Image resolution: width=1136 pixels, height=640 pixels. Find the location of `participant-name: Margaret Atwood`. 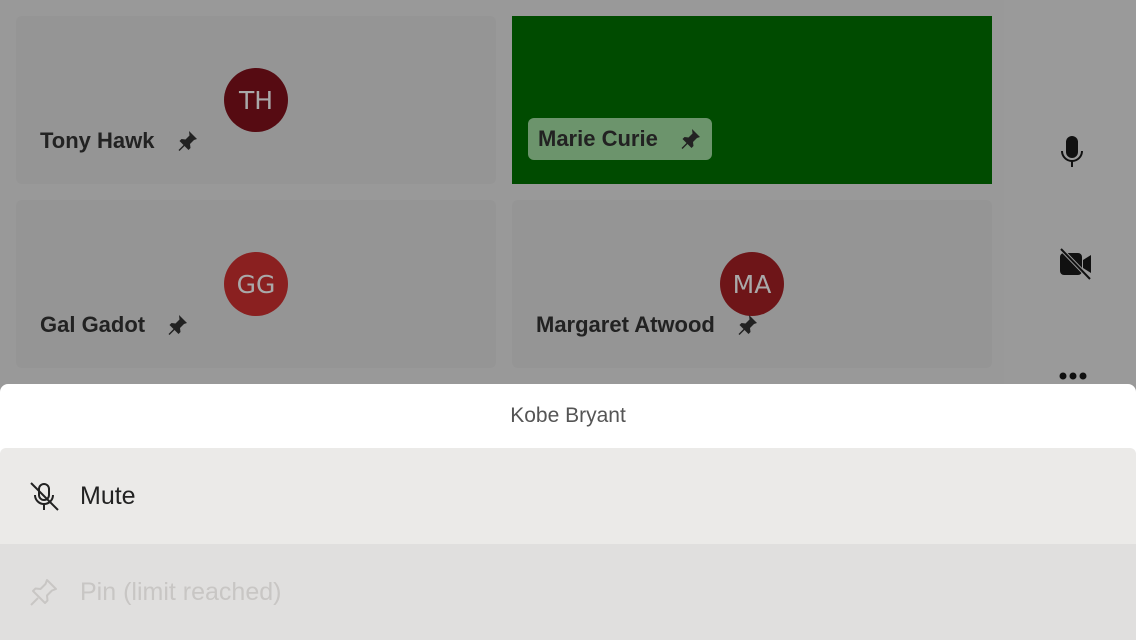

participant-name: Margaret Atwood is located at coordinates (625, 324).